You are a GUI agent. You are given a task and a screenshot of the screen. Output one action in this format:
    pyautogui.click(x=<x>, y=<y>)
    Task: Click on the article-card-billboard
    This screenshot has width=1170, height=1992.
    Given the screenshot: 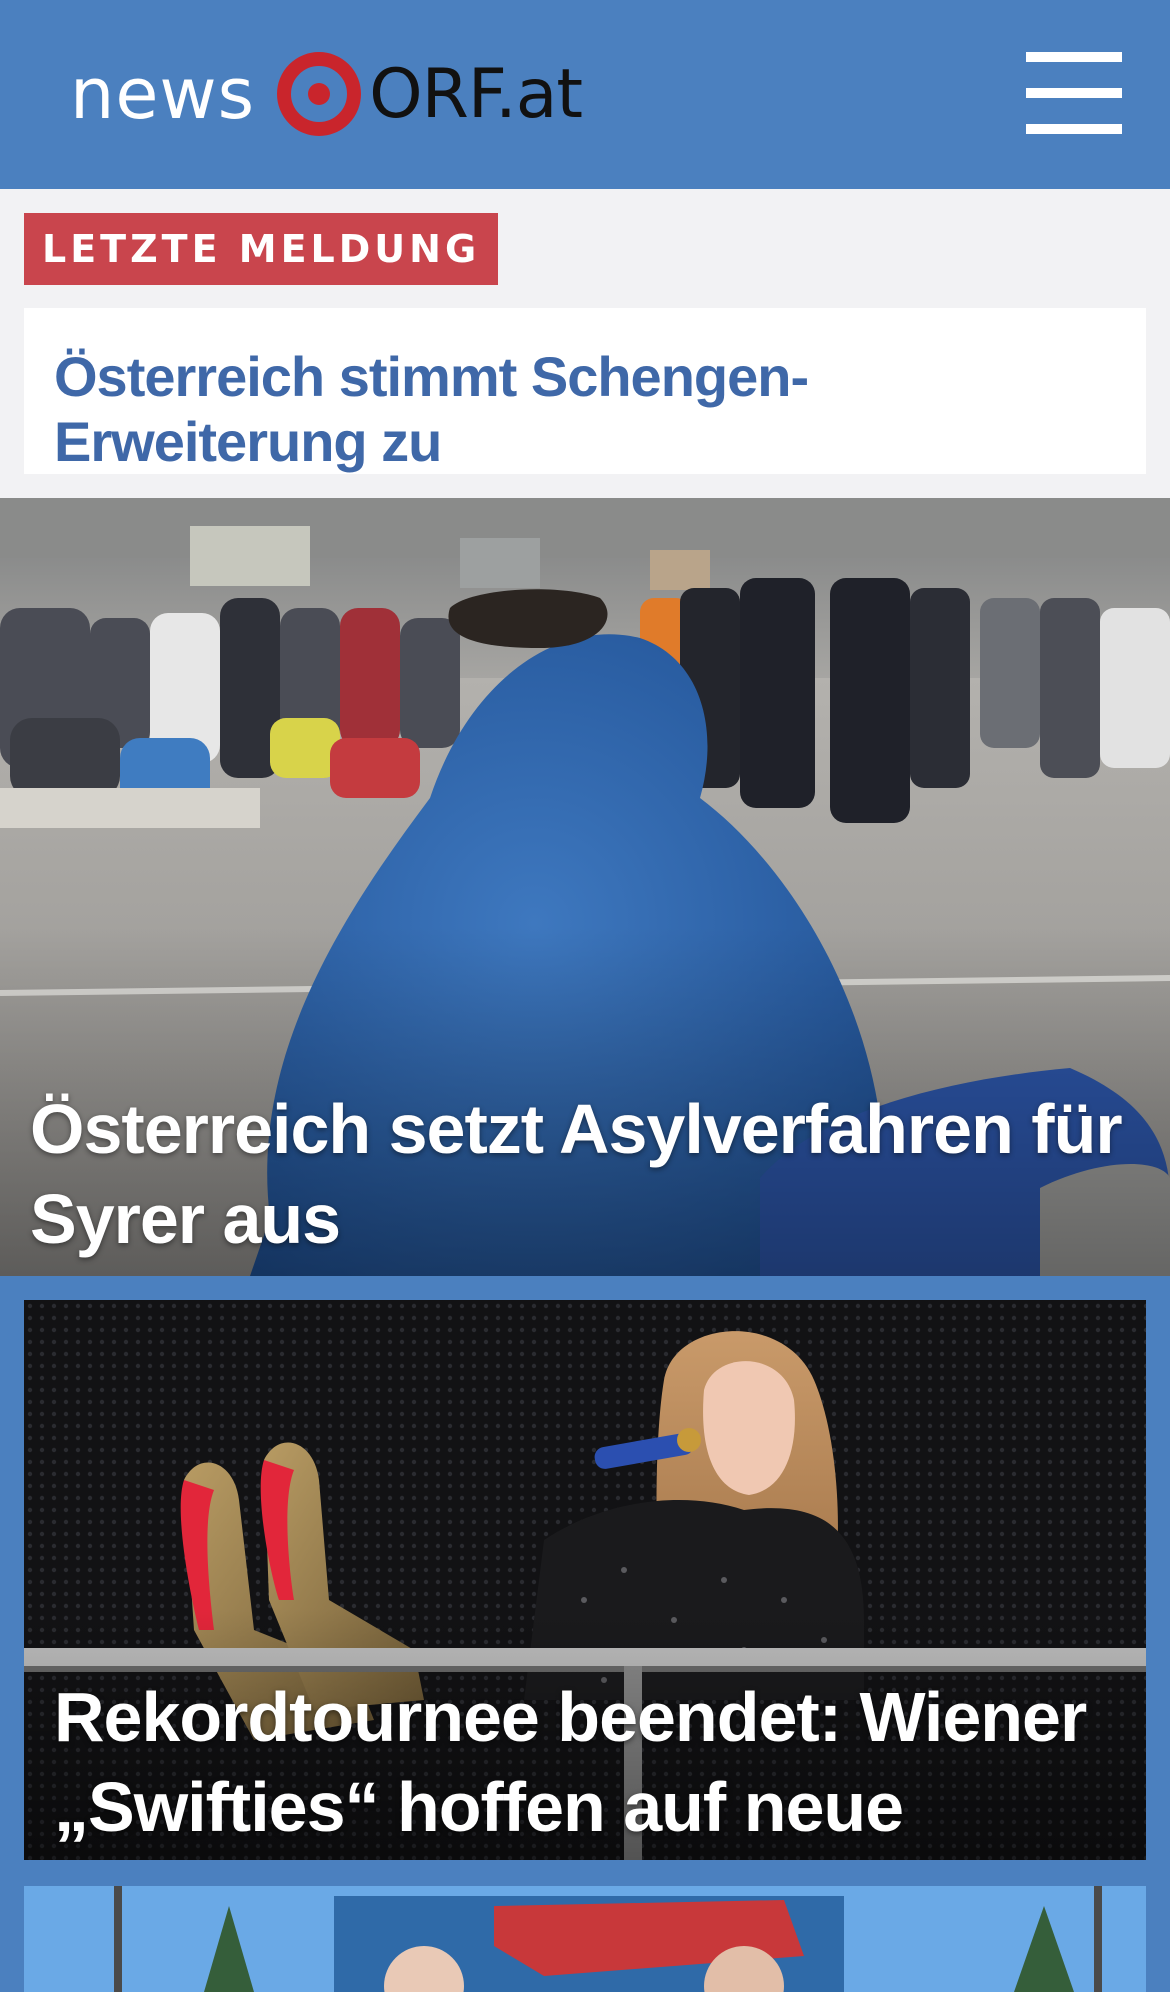 What is the action you would take?
    pyautogui.click(x=585, y=1939)
    